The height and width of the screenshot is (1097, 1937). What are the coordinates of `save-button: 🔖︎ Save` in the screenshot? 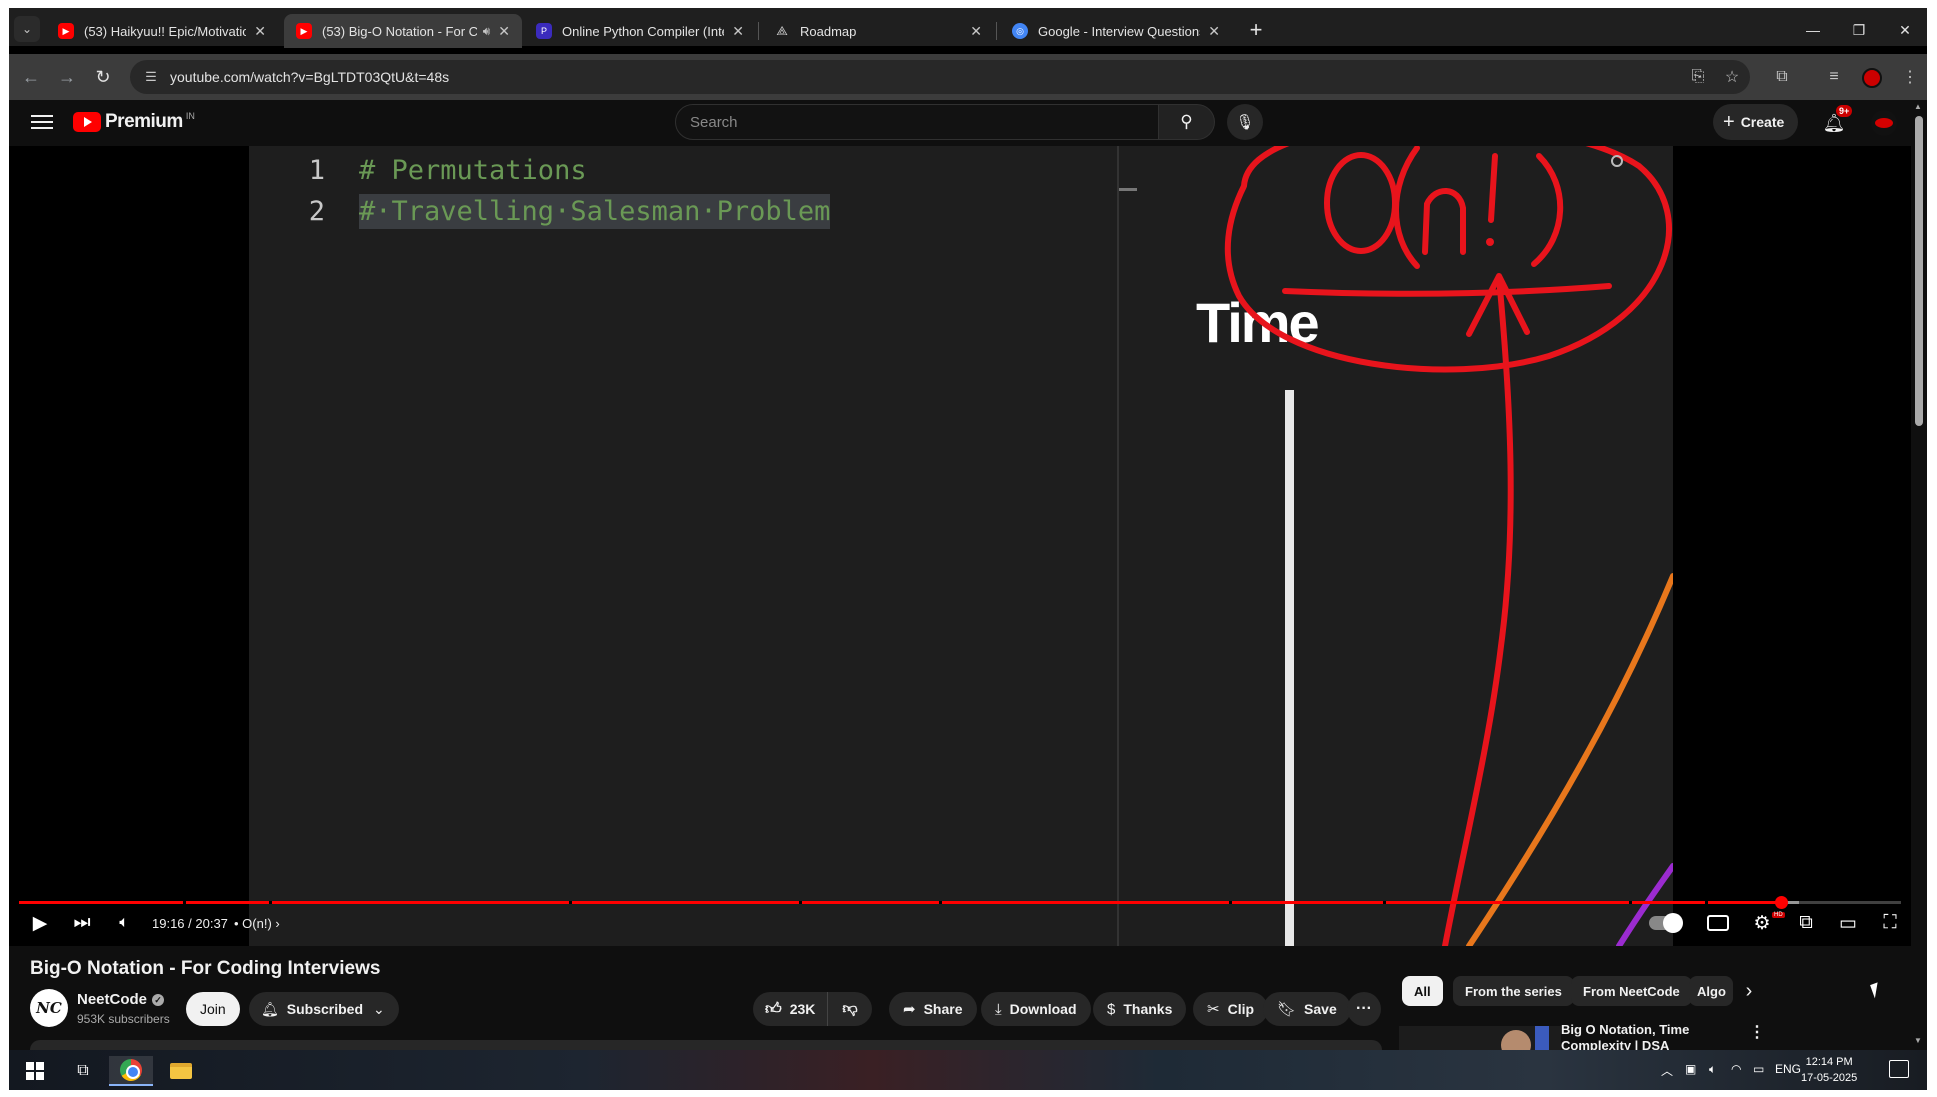 It's located at (1307, 1009).